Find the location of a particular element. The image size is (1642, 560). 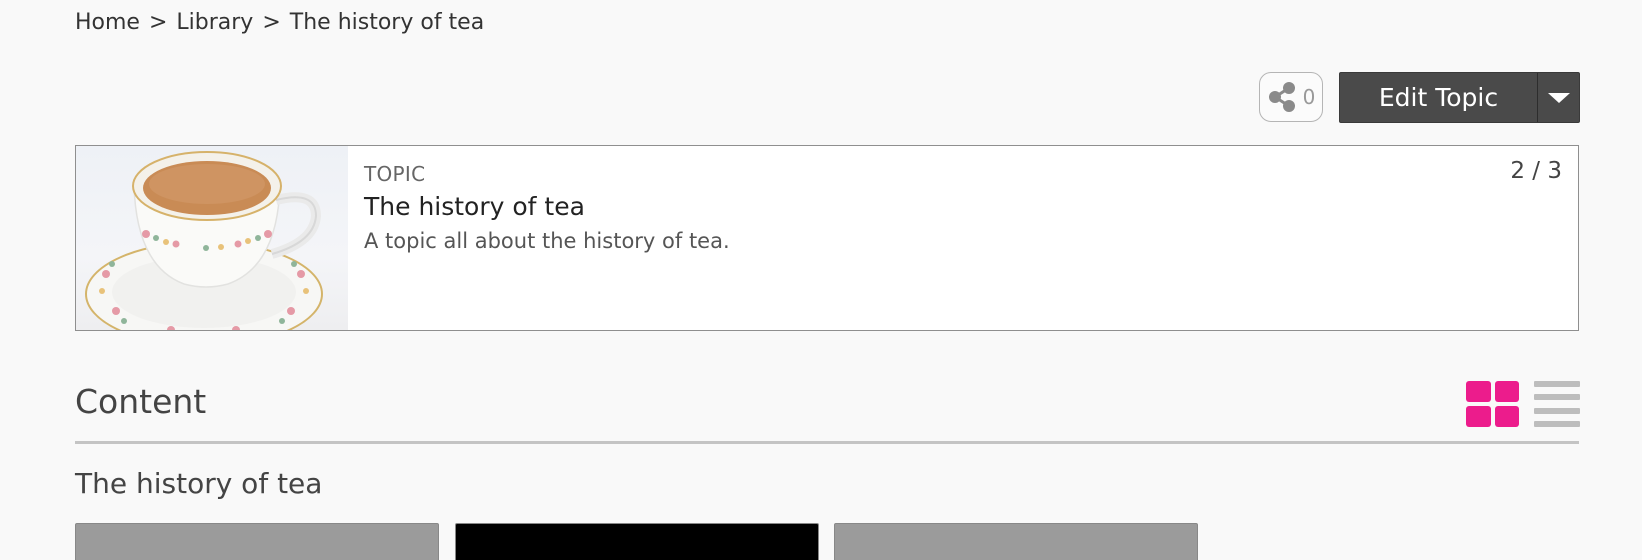

content-heading: Content is located at coordinates (141, 401).